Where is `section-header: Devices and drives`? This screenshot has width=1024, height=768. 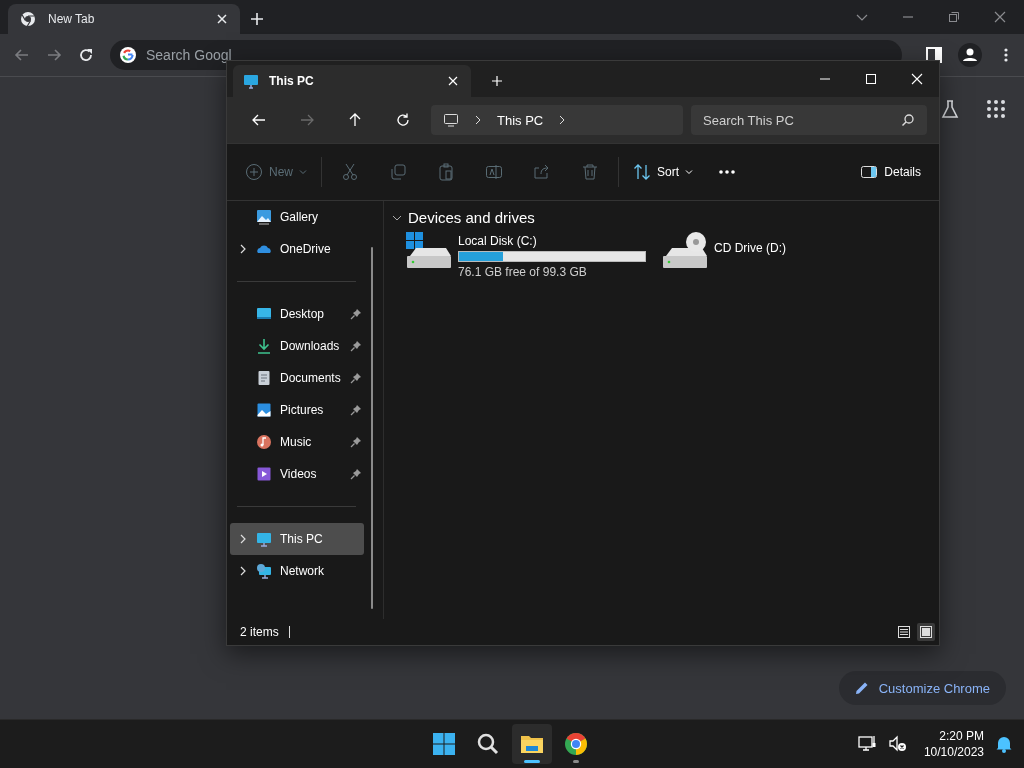 section-header: Devices and drives is located at coordinates (661, 217).